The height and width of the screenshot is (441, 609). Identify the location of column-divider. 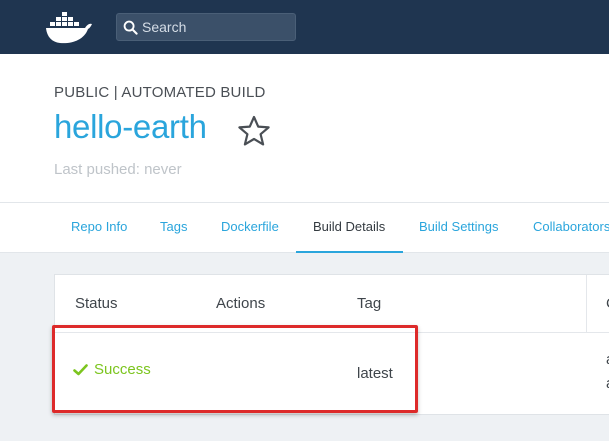
(586, 304).